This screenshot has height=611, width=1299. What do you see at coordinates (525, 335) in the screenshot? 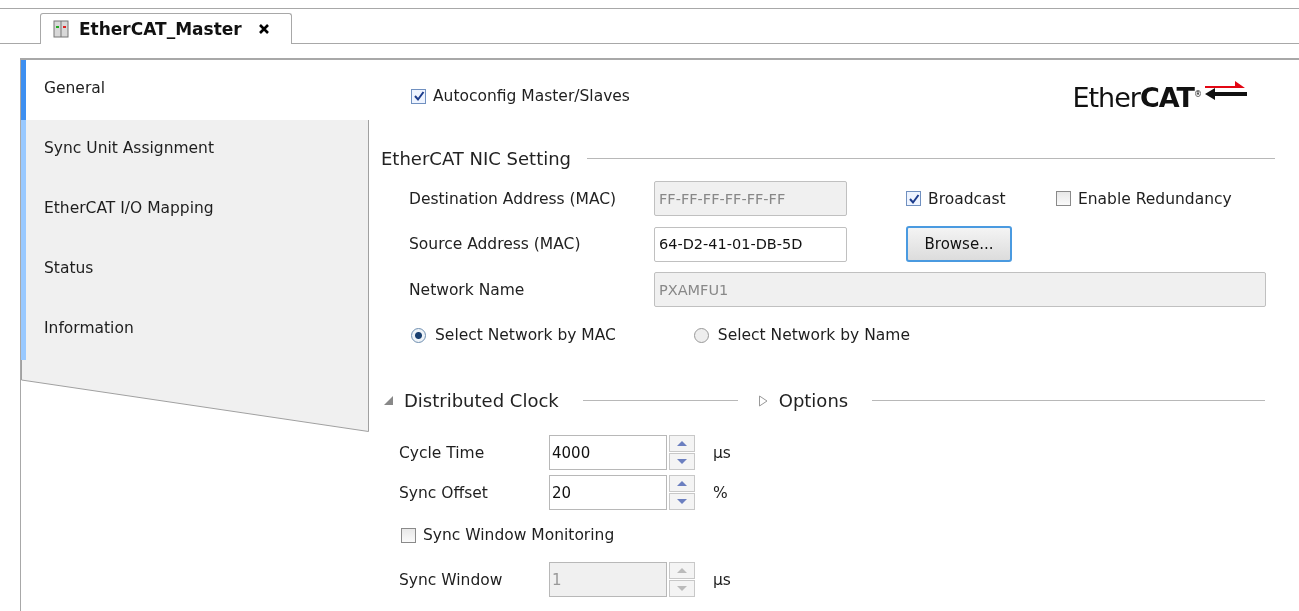
I see `radio-label: Select Network by MAC` at bounding box center [525, 335].